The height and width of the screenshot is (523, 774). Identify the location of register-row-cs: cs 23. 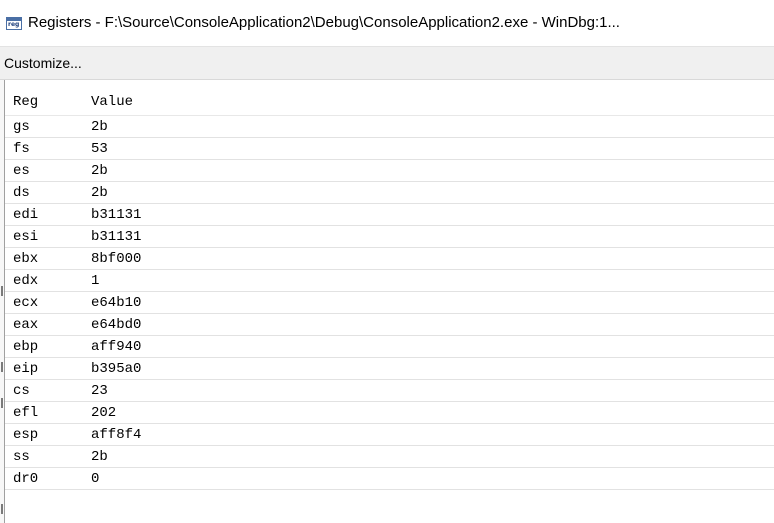
(389, 391).